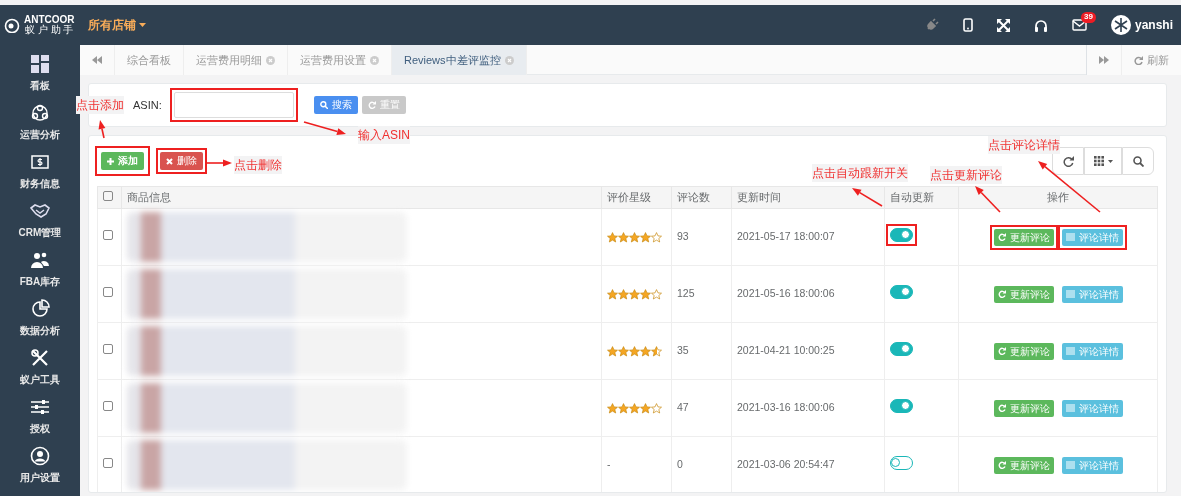 The width and height of the screenshot is (1181, 496). What do you see at coordinates (40, 232) in the screenshot?
I see `sidebar-item: CRM管理` at bounding box center [40, 232].